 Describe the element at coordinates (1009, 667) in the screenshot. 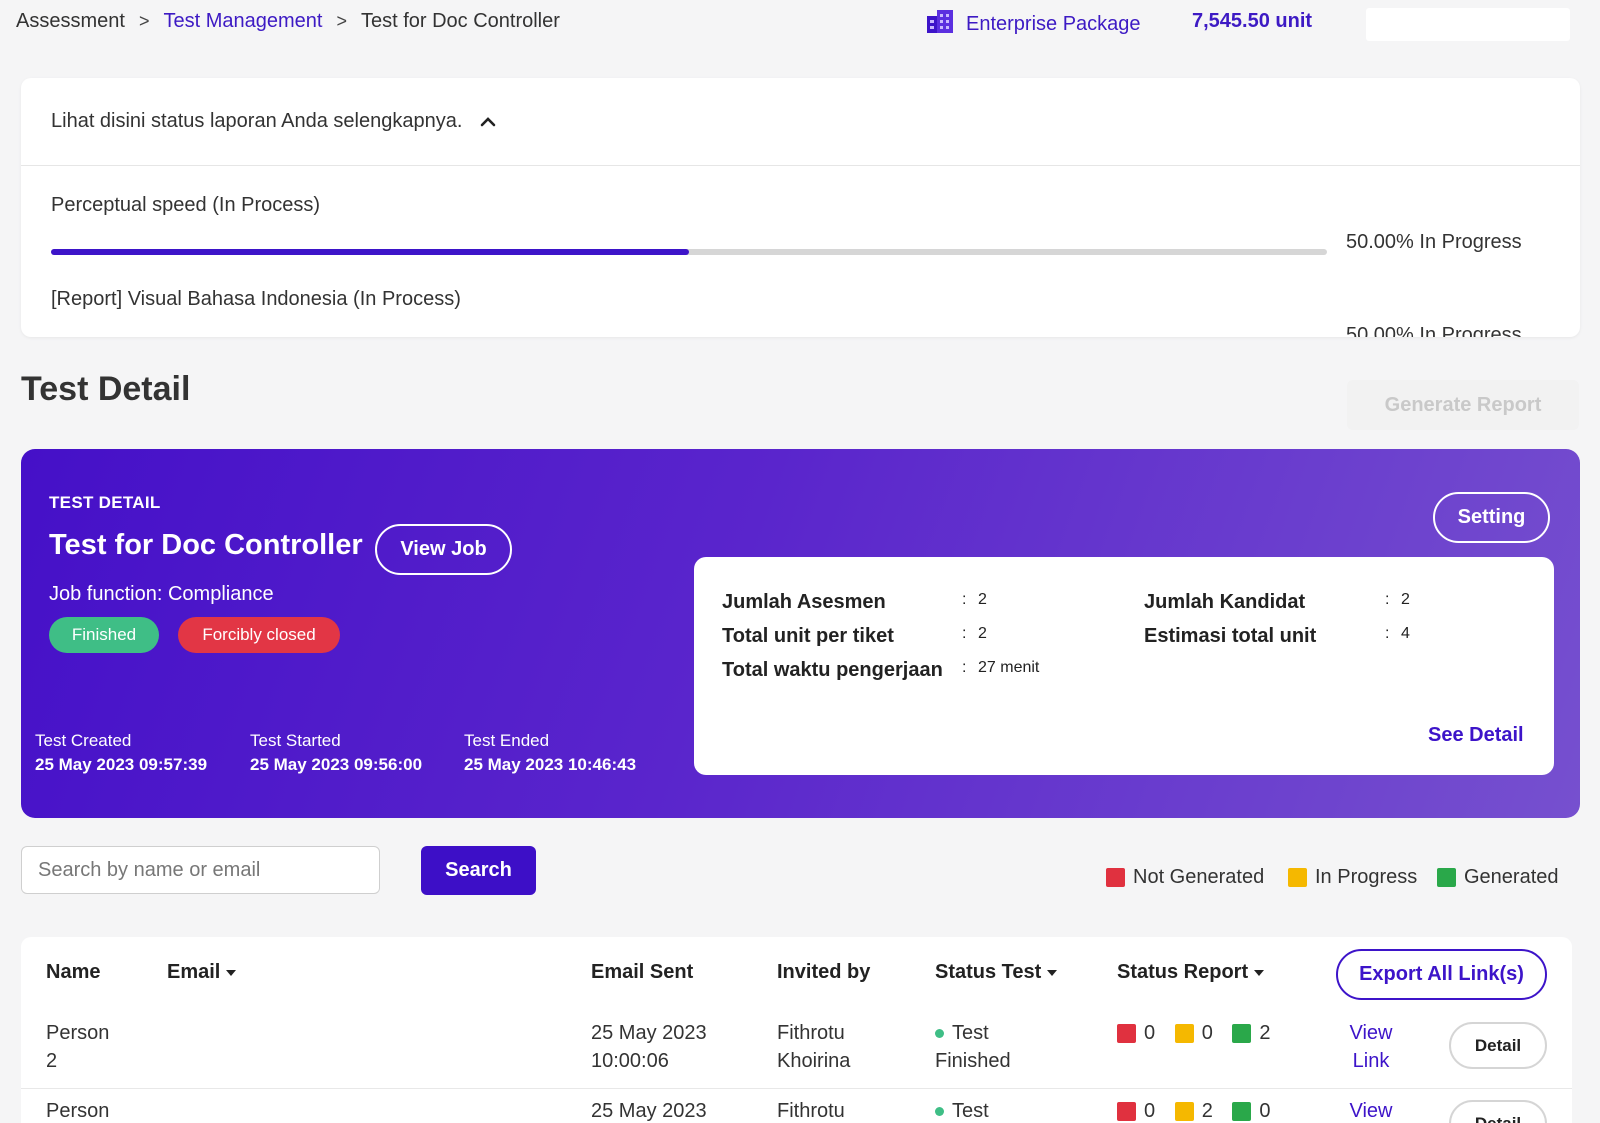

I see `total-waktu-value: 27 menit` at that location.